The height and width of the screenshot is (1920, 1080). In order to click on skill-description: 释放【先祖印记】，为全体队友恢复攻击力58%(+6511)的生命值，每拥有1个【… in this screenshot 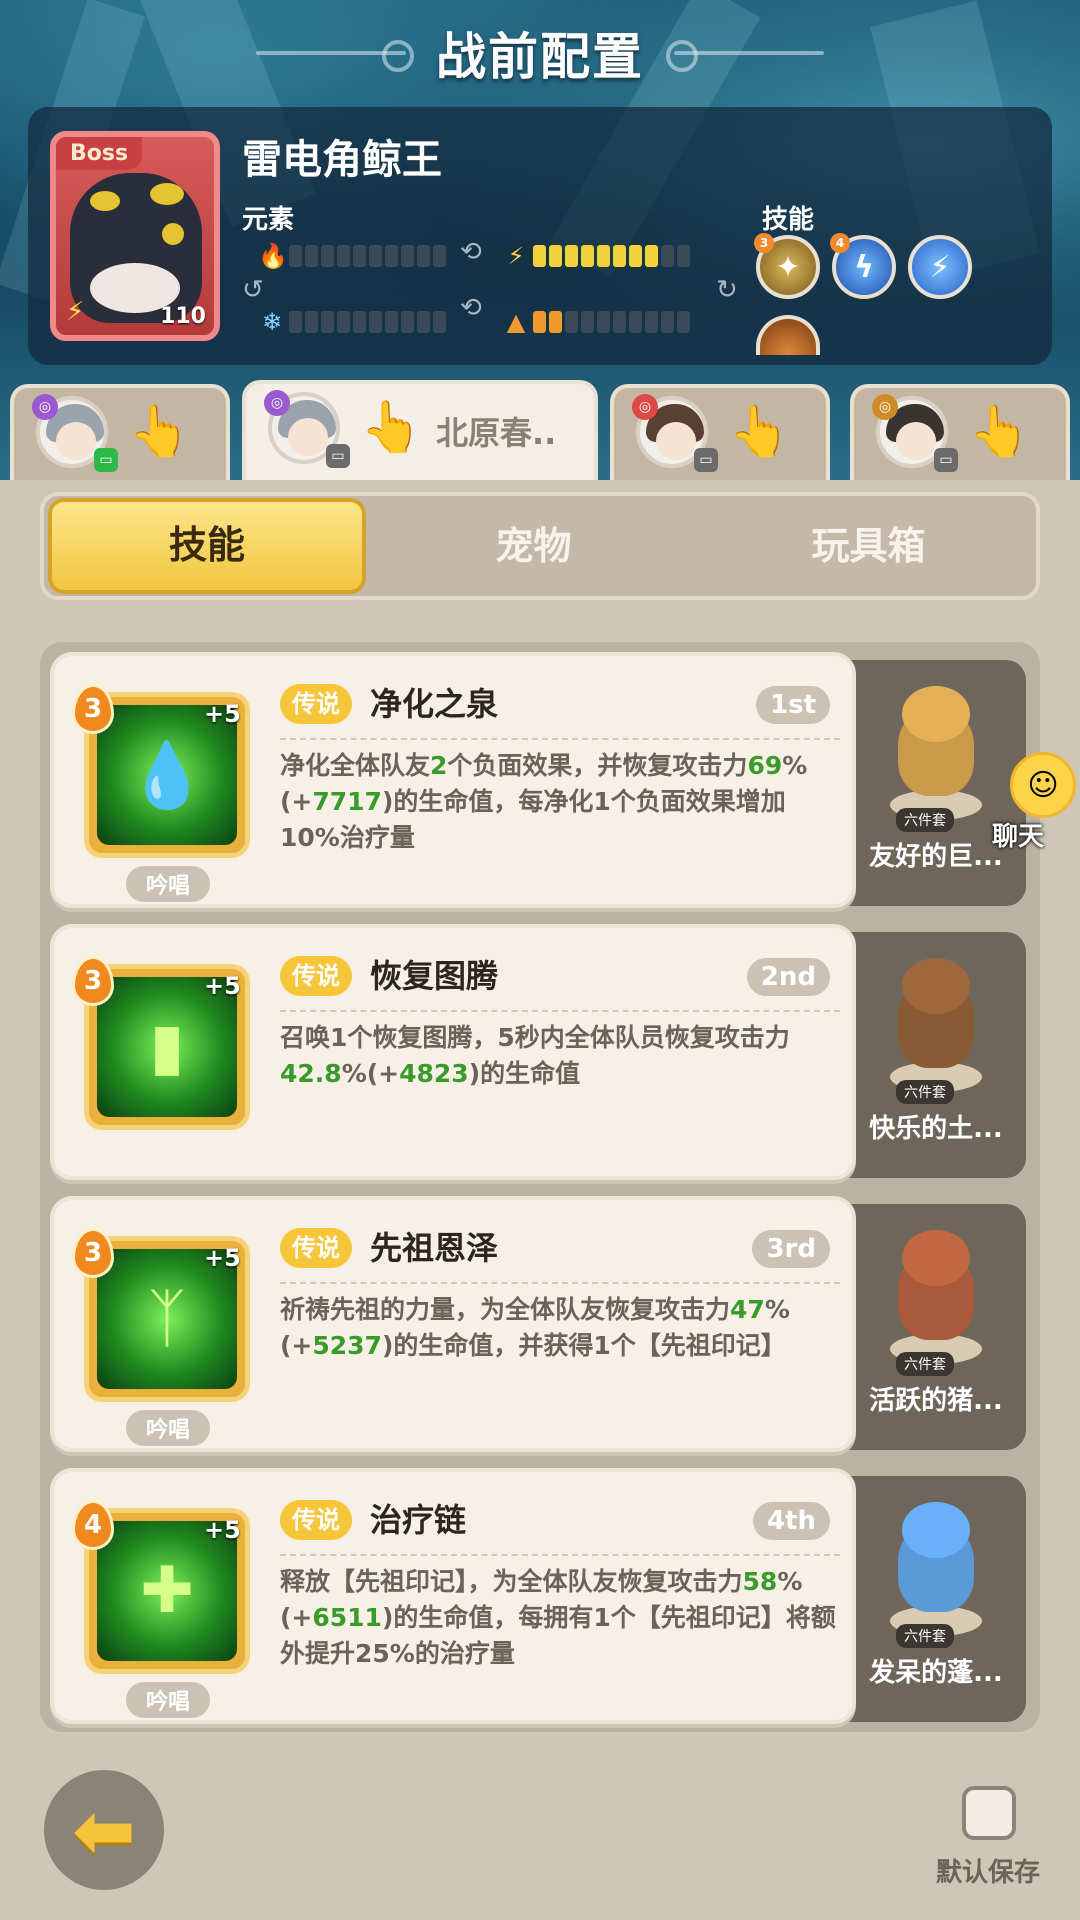, I will do `click(561, 1618)`.